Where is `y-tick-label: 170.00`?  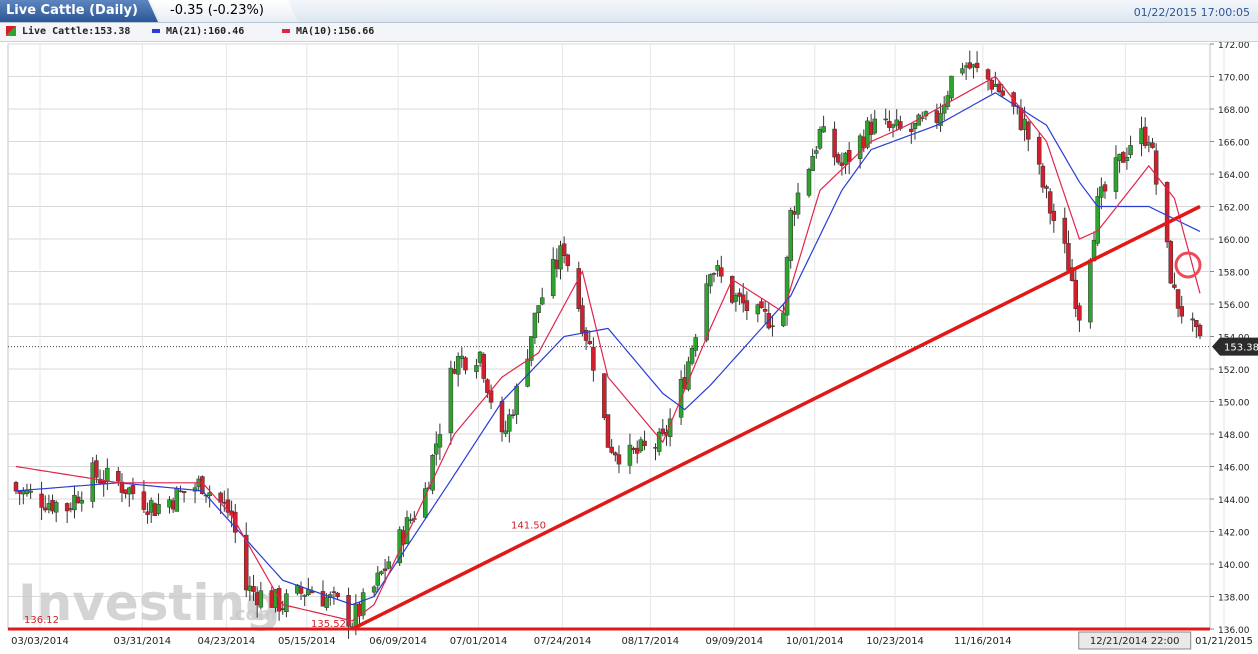 y-tick-label: 170.00 is located at coordinates (1234, 79).